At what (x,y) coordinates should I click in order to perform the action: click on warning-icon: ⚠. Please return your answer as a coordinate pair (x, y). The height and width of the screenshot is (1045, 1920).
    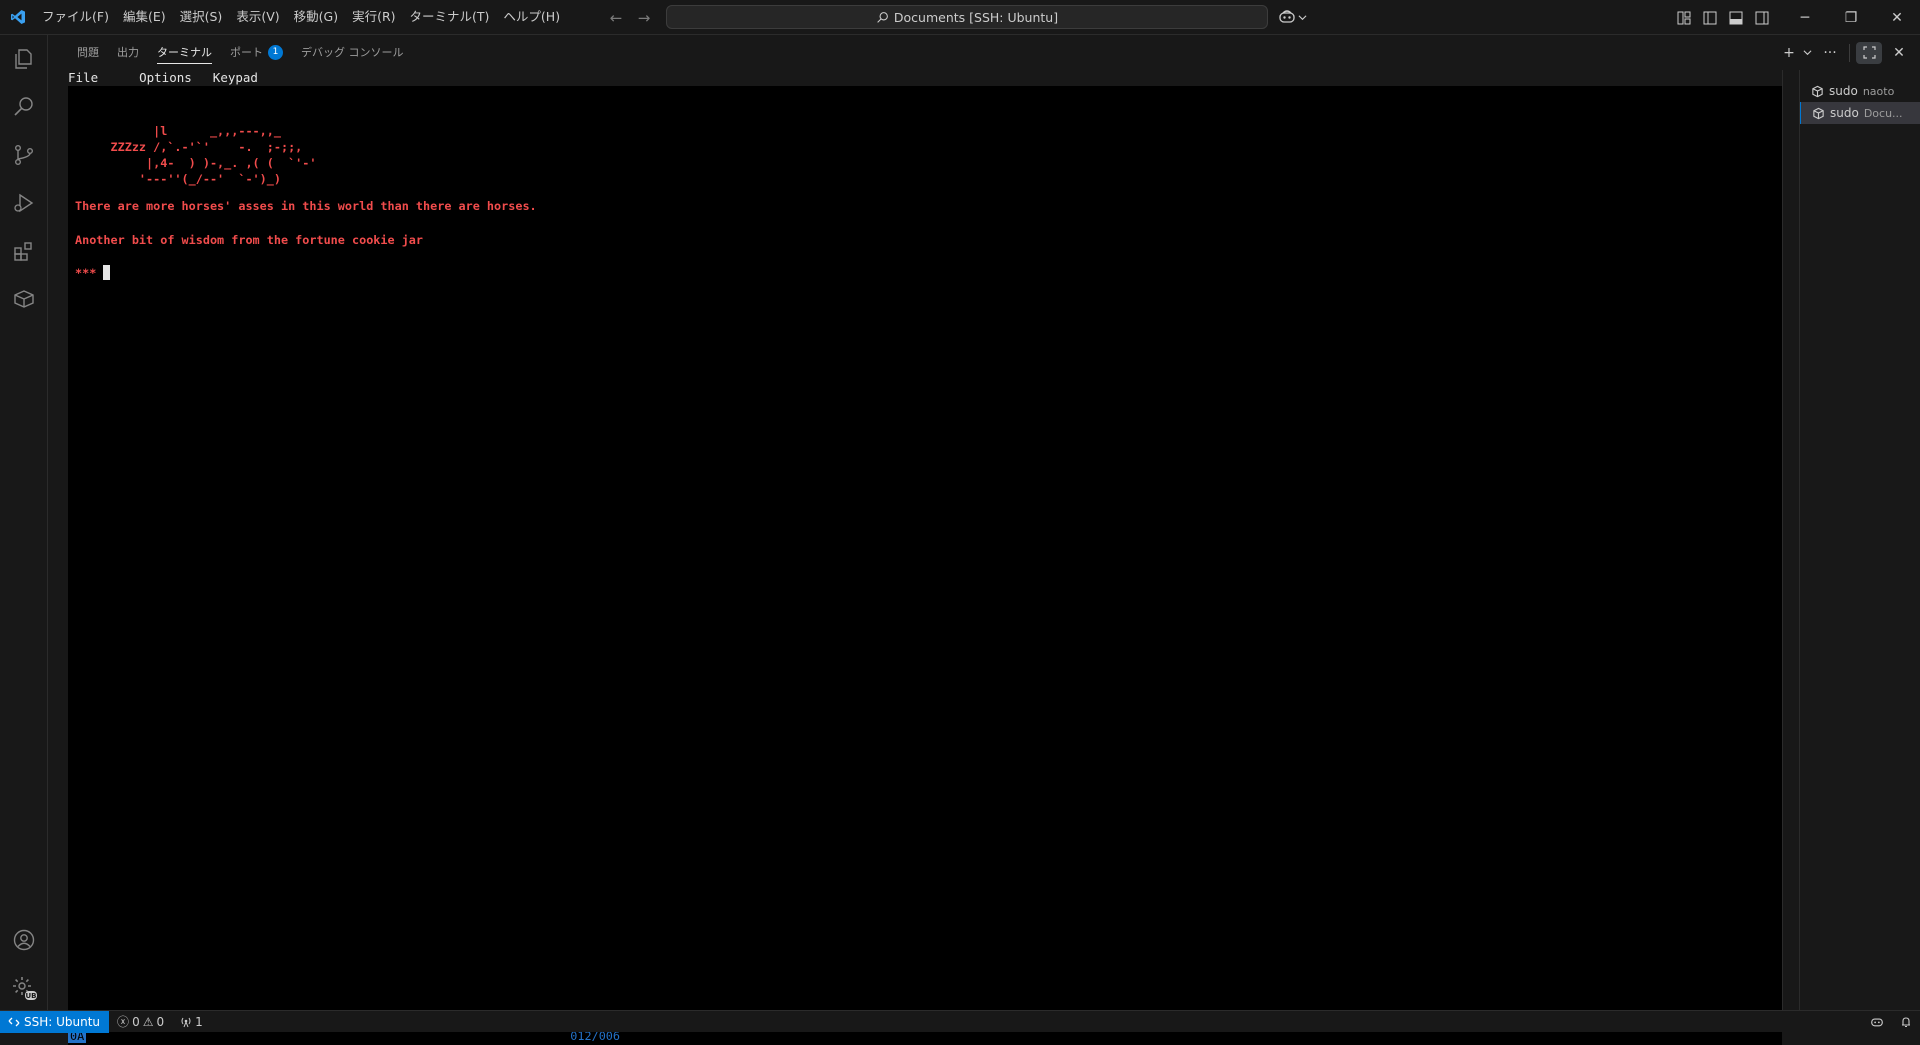
    Looking at the image, I should click on (148, 1021).